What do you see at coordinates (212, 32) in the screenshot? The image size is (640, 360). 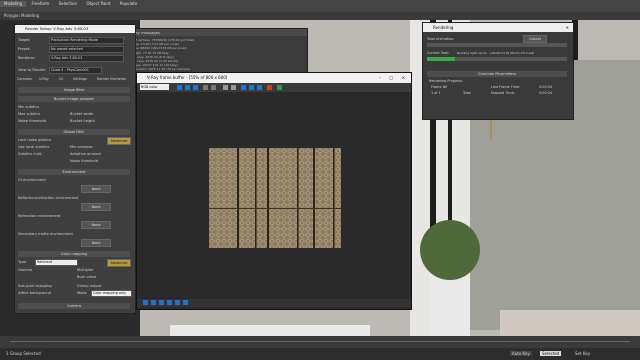 I see `messages-title: V-Ray messages` at bounding box center [212, 32].